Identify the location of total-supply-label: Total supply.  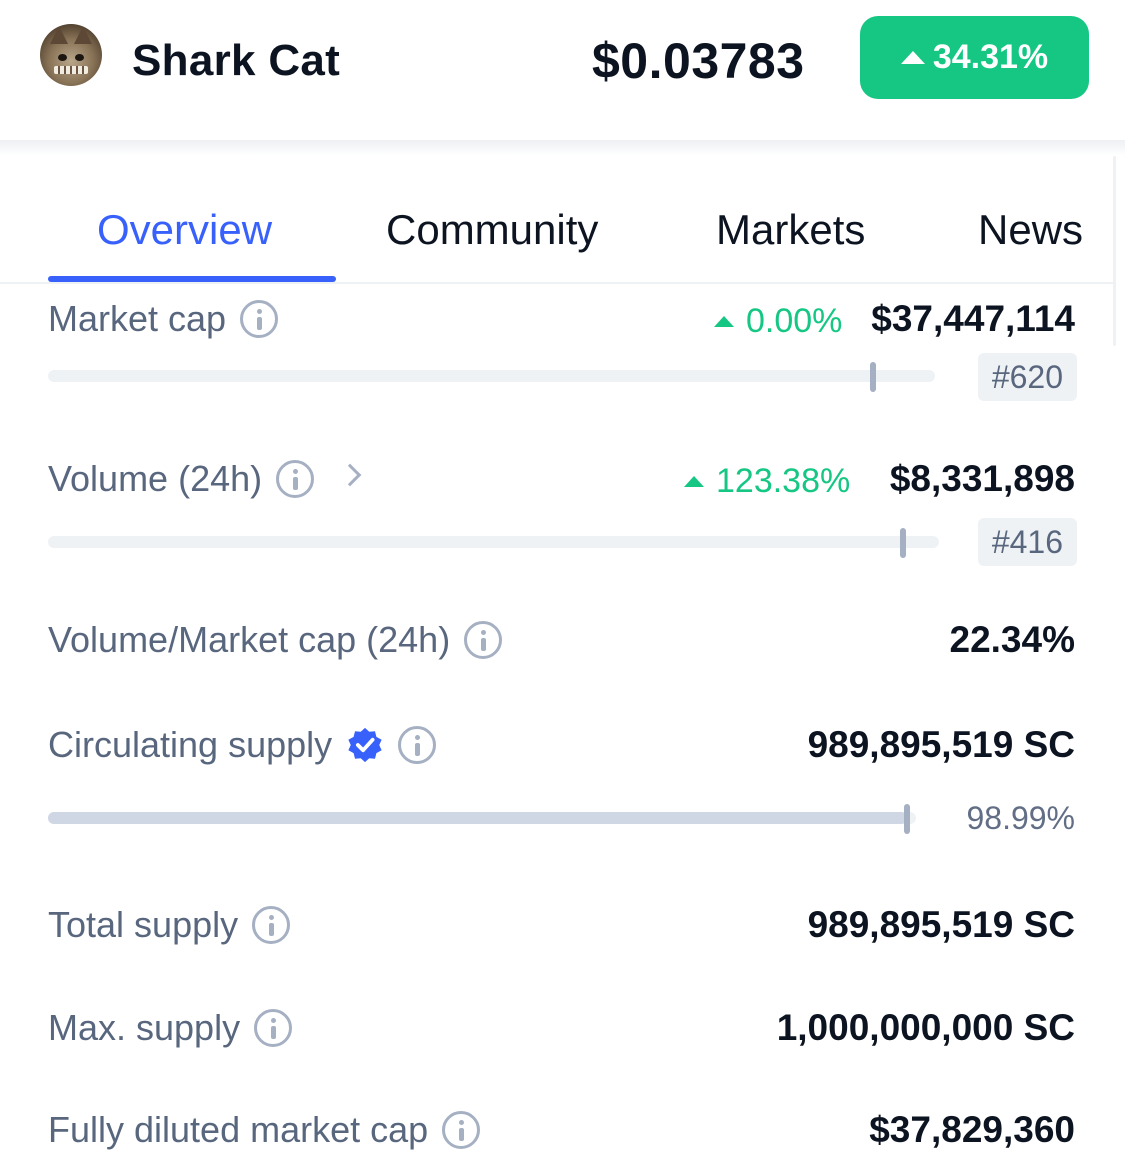
(143, 924).